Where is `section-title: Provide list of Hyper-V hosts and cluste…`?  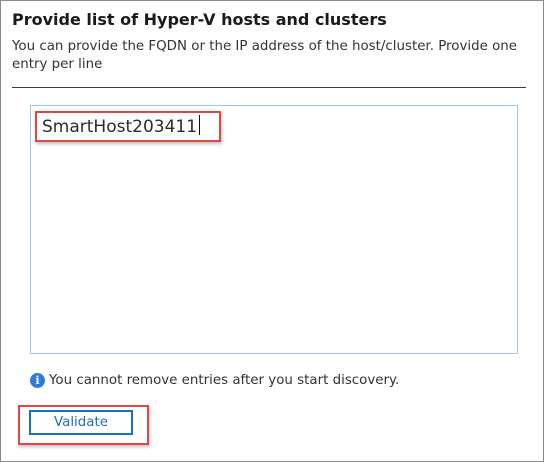 section-title: Provide list of Hyper-V hosts and cluste… is located at coordinates (199, 19).